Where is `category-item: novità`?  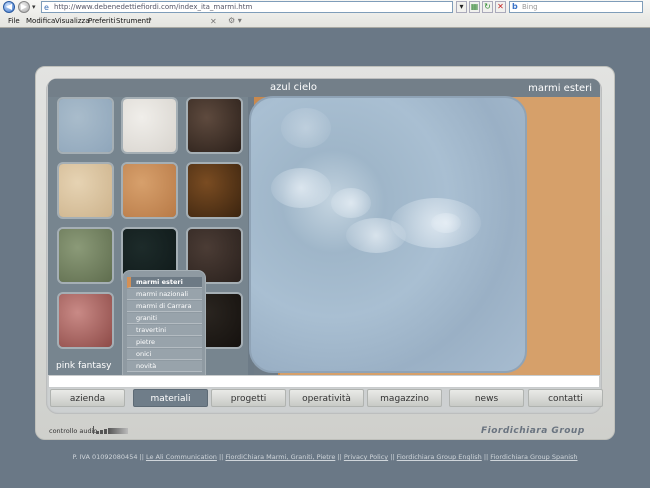
category-item: novità is located at coordinates (164, 366).